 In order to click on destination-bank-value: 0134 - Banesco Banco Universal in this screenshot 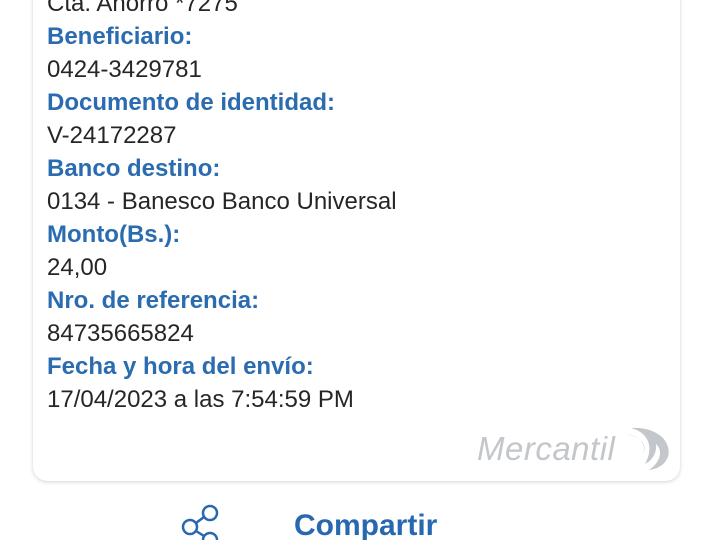, I will do `click(222, 201)`.